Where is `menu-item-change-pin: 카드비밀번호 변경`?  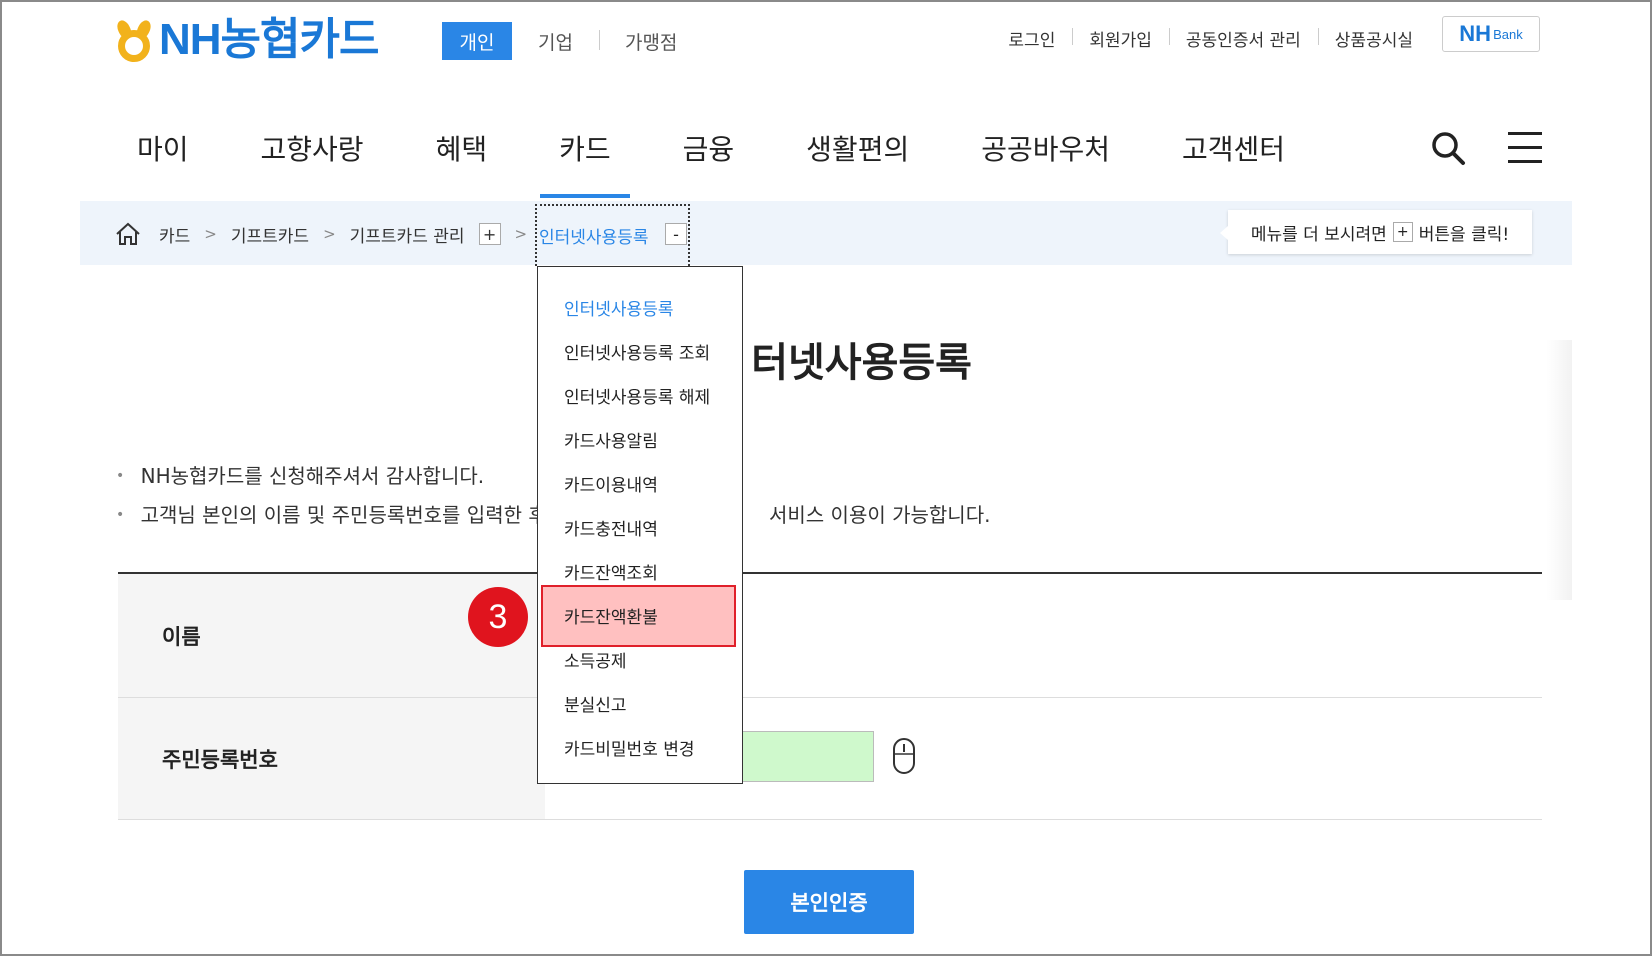
menu-item-change-pin: 카드비밀번호 변경 is located at coordinates (629, 747).